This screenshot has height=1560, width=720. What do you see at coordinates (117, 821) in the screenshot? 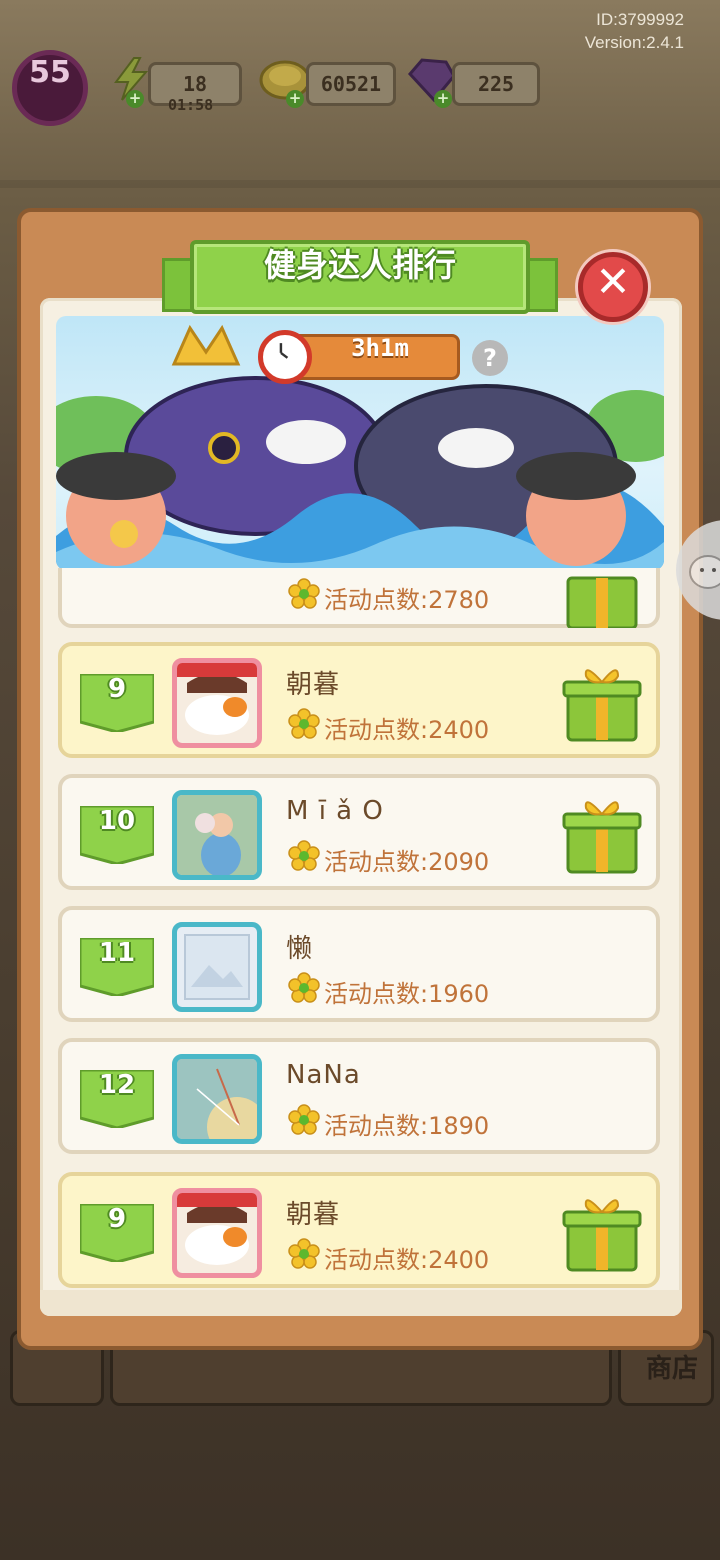
I see `rank-number: 10` at bounding box center [117, 821].